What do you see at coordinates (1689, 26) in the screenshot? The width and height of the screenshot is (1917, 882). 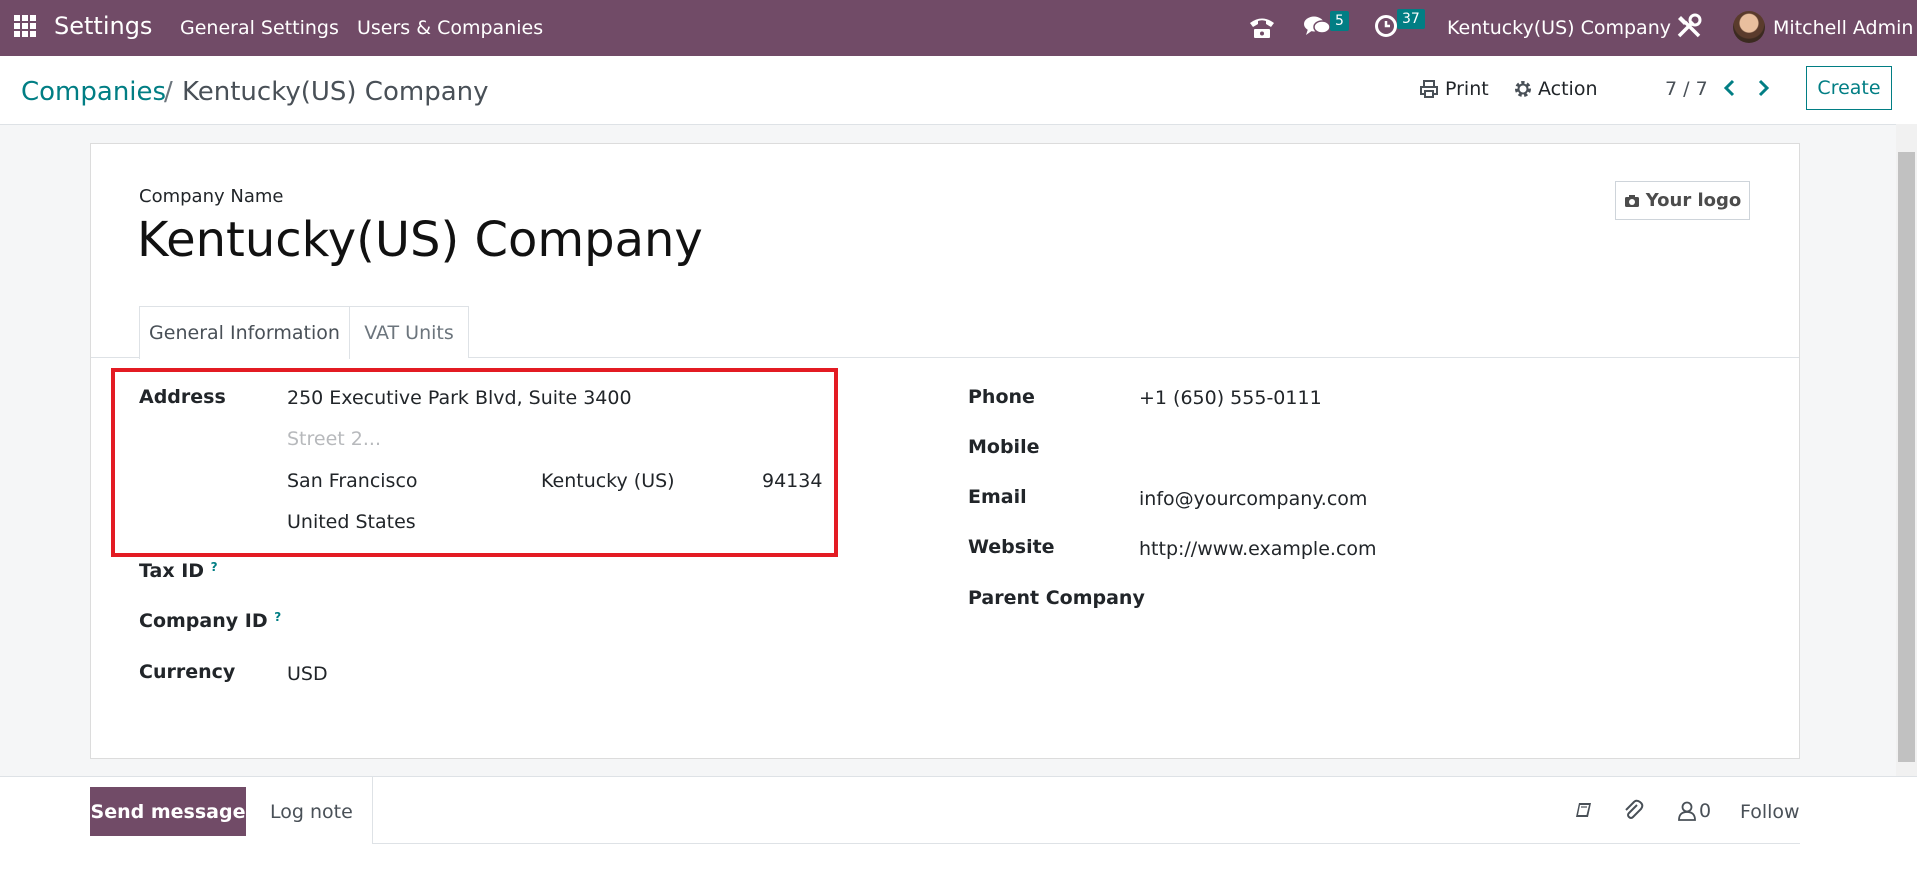 I see `debug-tools-icon` at bounding box center [1689, 26].